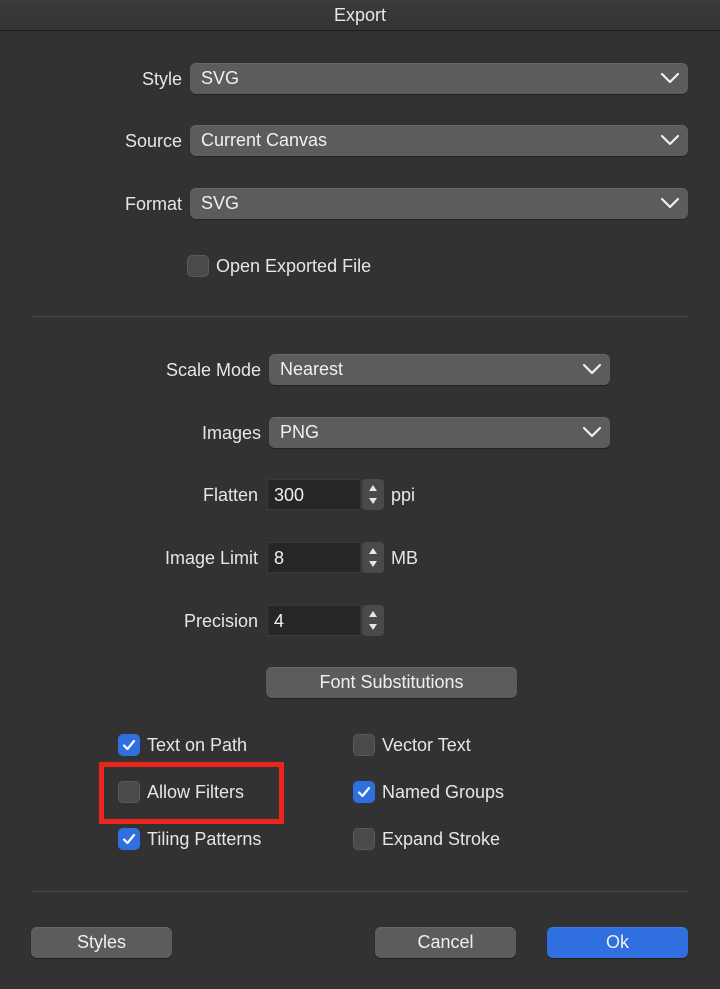 The width and height of the screenshot is (720, 989). I want to click on vector-text-label: Vector Text, so click(426, 745).